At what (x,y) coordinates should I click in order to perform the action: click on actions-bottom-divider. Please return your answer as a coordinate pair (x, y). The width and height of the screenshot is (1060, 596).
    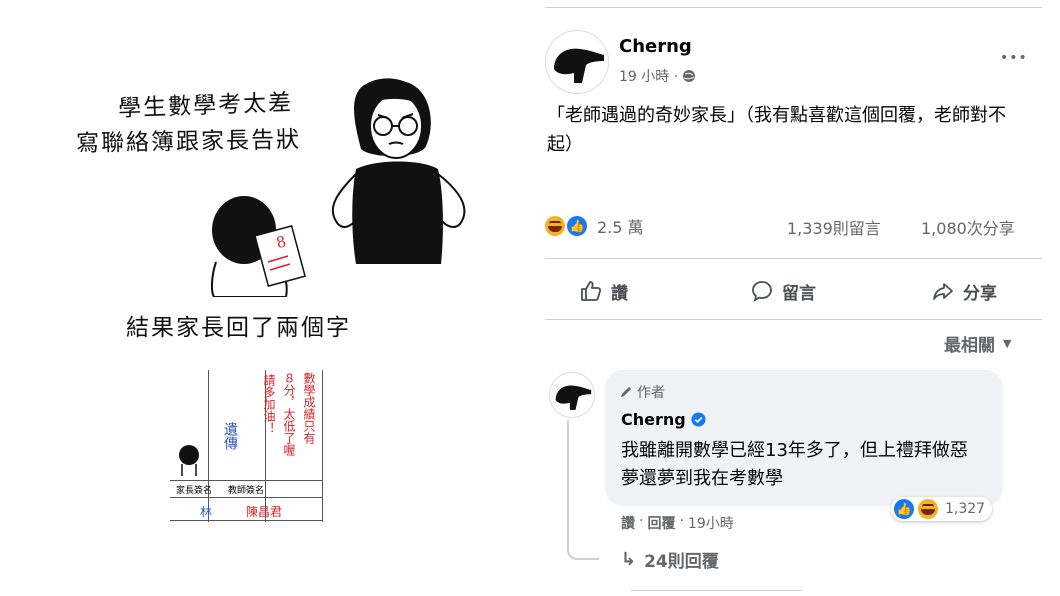
    Looking at the image, I should click on (793, 319).